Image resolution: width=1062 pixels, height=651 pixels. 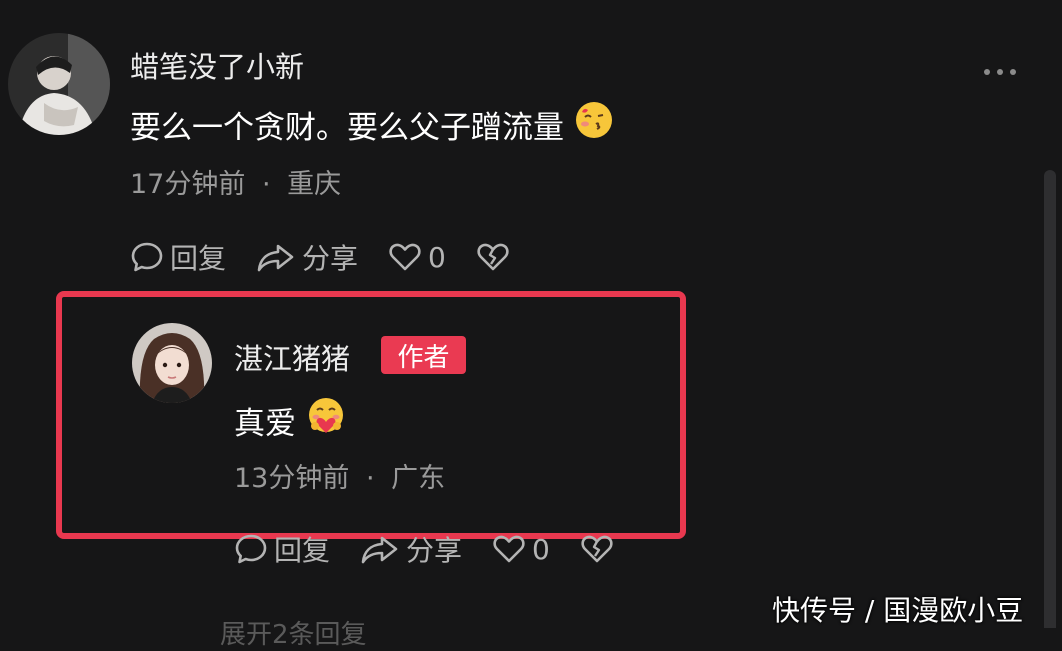 I want to click on comment-text-body: 要么一个贪财。要么父子蹭流量, so click(x=347, y=127).